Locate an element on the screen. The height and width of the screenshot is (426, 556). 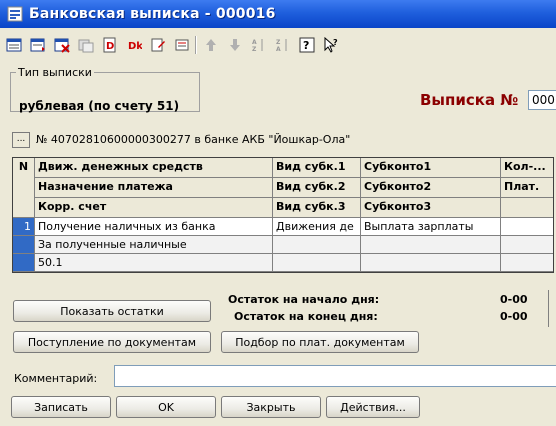
closing-balance-label: Остаток на конец дня: is located at coordinates (306, 316).